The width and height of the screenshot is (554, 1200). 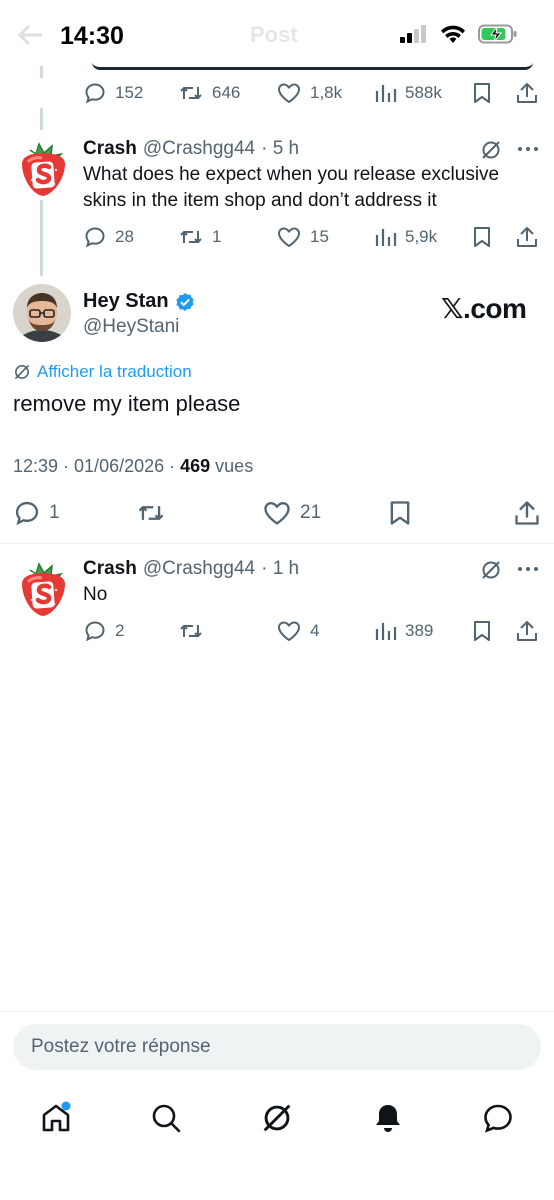 I want to click on battery-icon, so click(x=497, y=34).